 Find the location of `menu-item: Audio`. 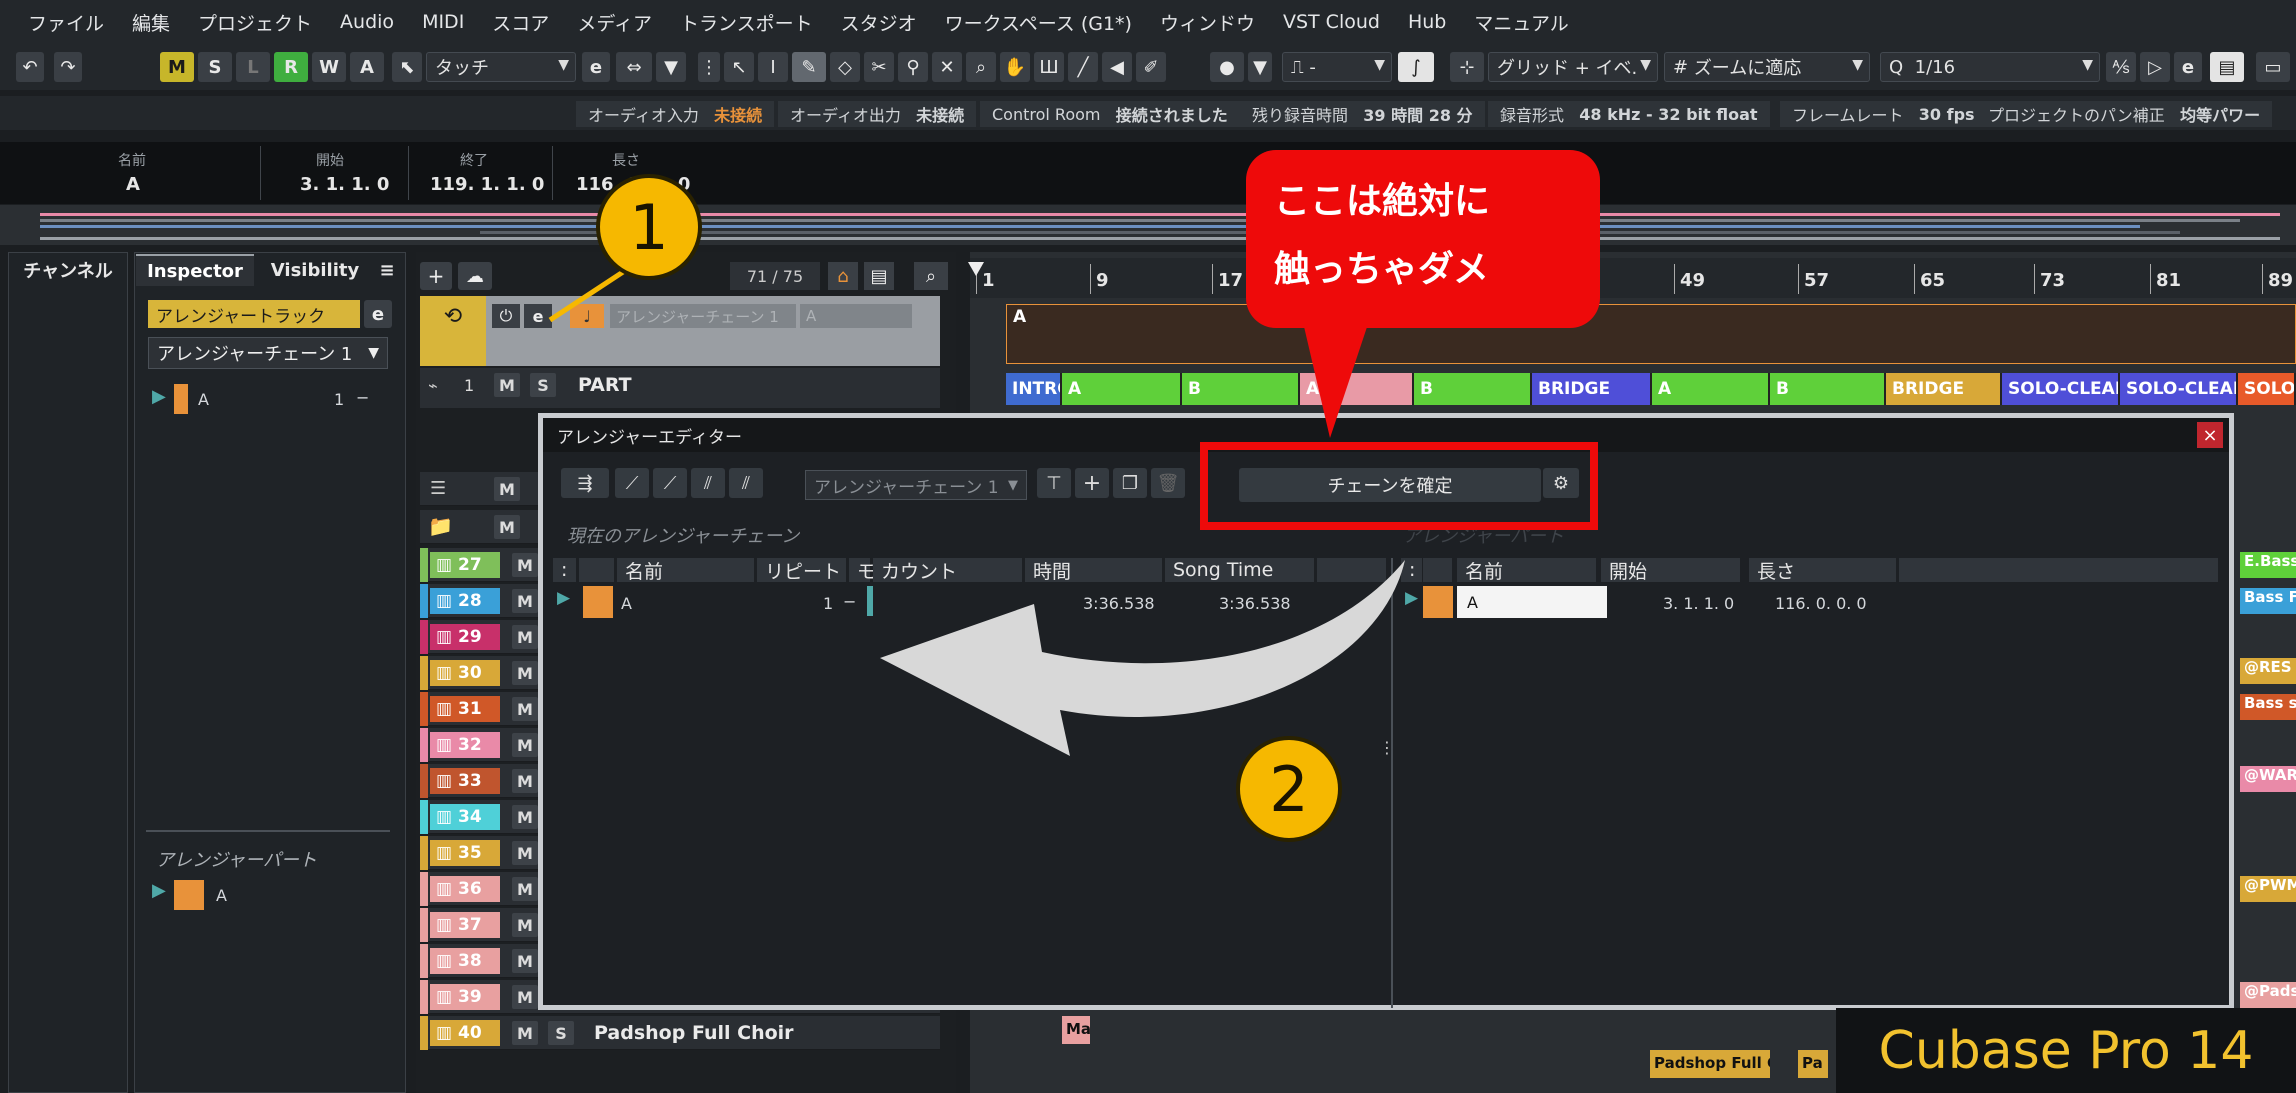

menu-item: Audio is located at coordinates (367, 22).